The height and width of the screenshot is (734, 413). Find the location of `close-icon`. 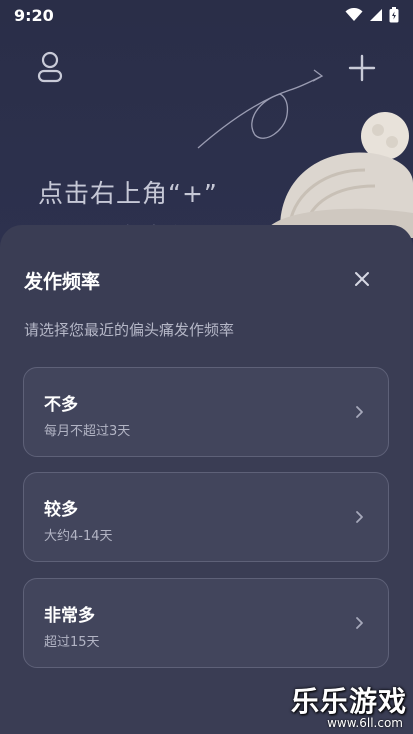

close-icon is located at coordinates (362, 279).